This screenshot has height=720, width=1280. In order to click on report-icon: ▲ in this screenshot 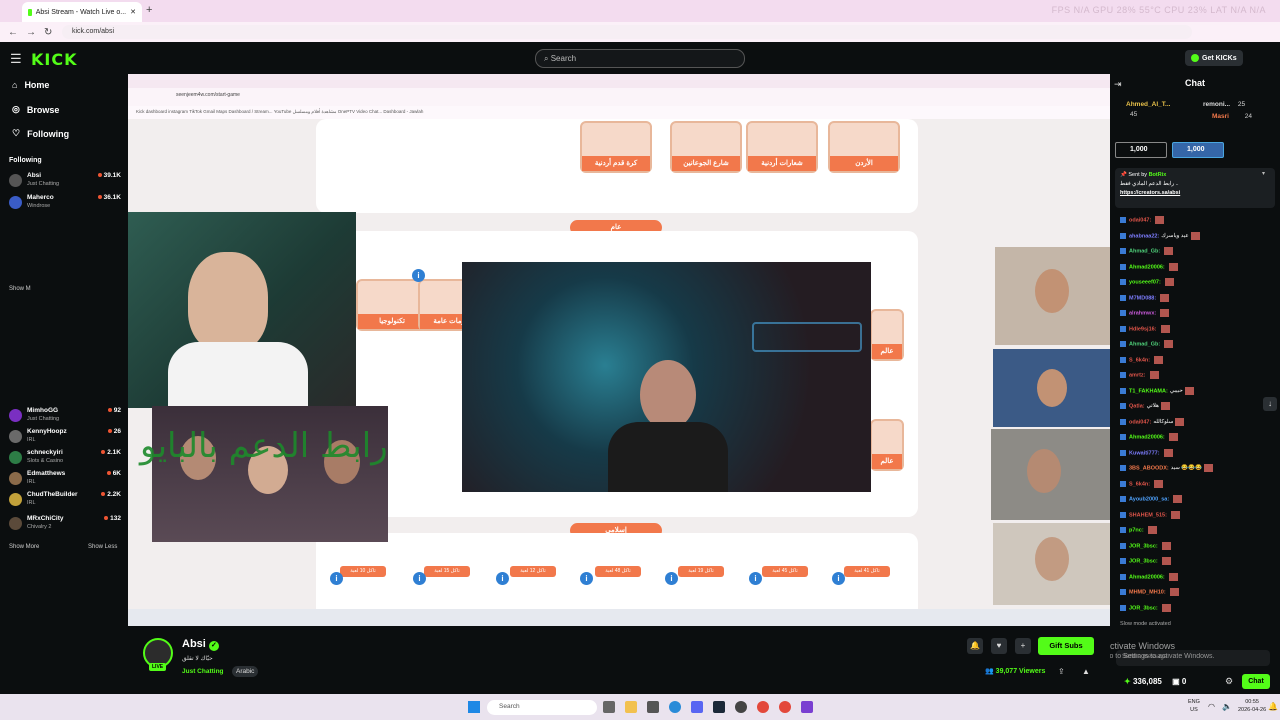, I will do `click(1086, 671)`.